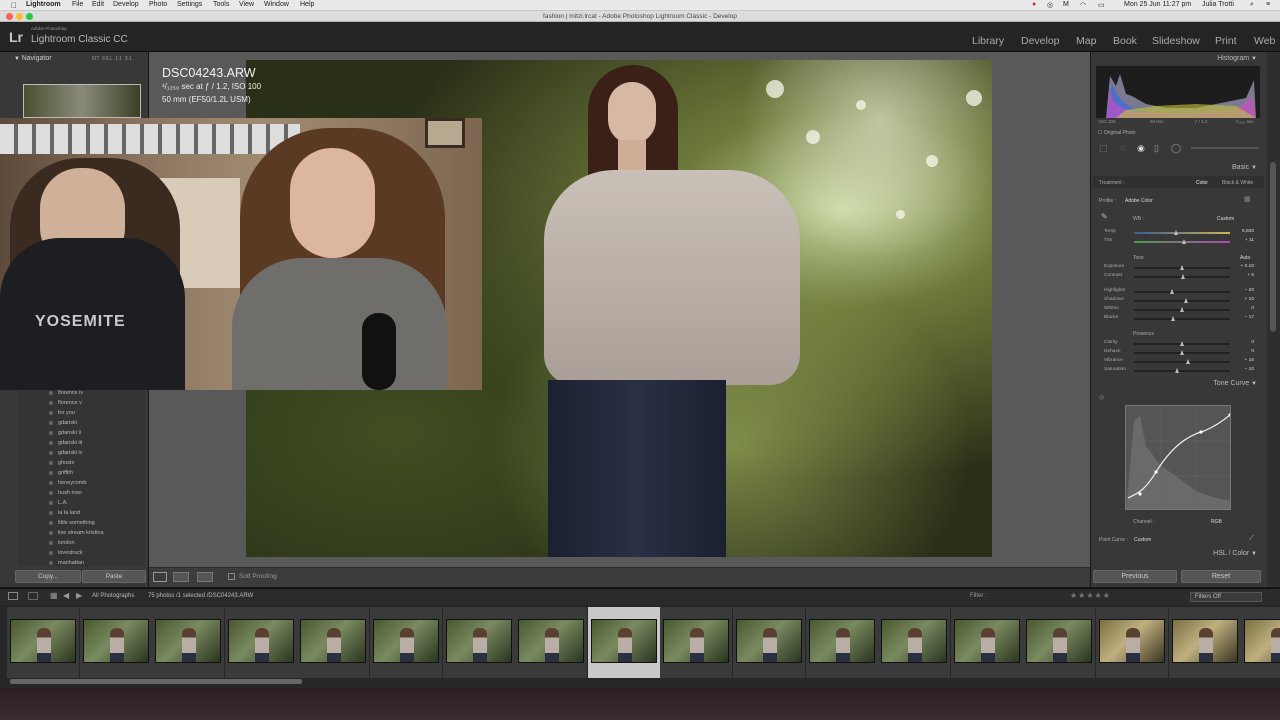 Image resolution: width=1280 pixels, height=720 pixels. Describe the element at coordinates (81, 503) in the screenshot. I see `preset-item: L.A.` at that location.